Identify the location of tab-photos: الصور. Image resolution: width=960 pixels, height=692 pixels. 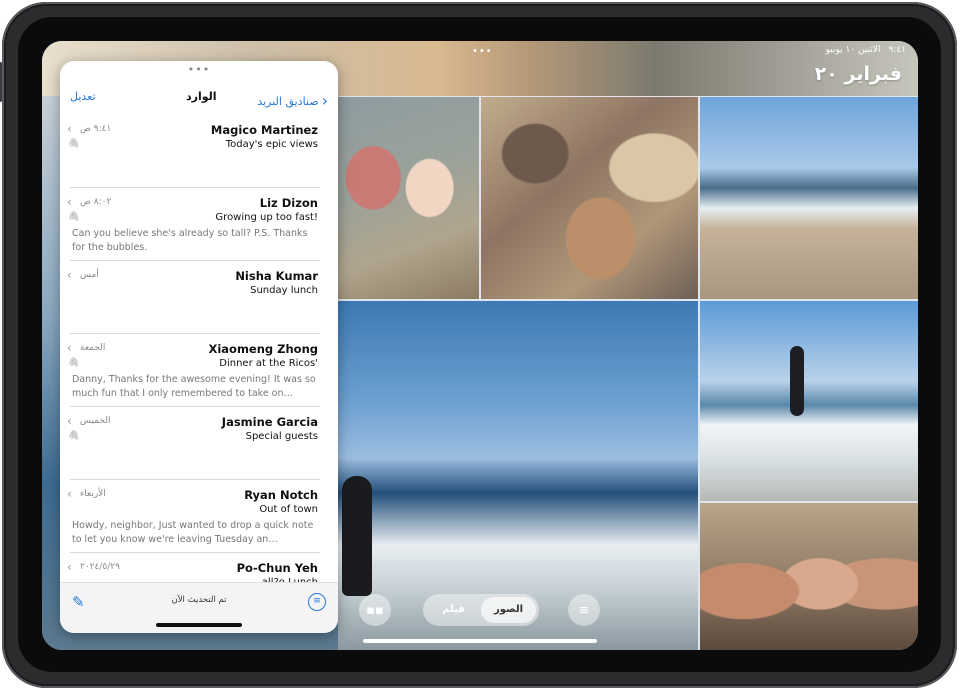
(508, 610).